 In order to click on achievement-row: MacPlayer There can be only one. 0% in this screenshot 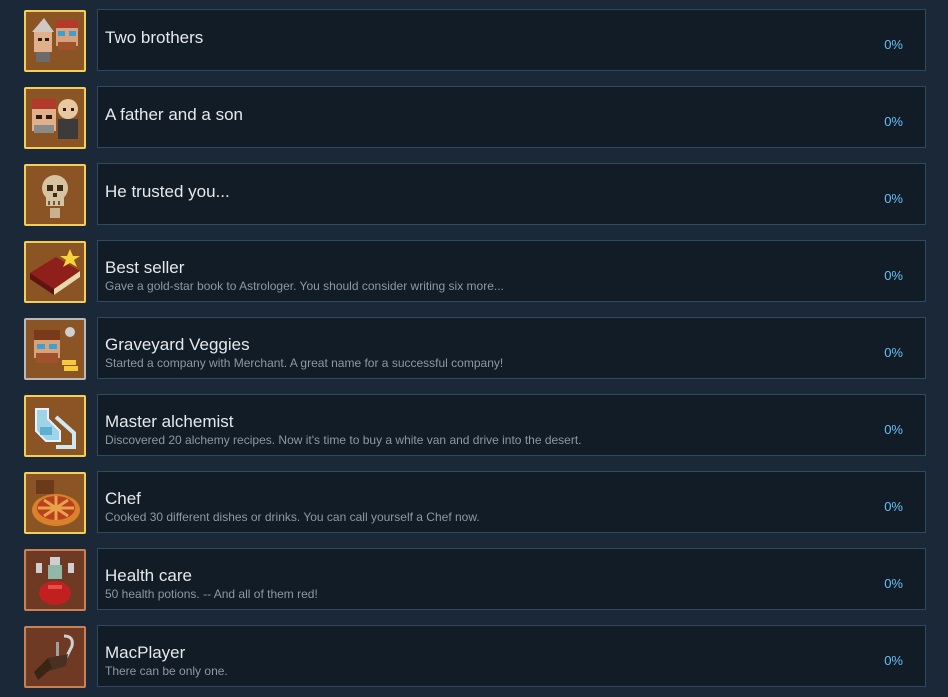, I will do `click(475, 657)`.